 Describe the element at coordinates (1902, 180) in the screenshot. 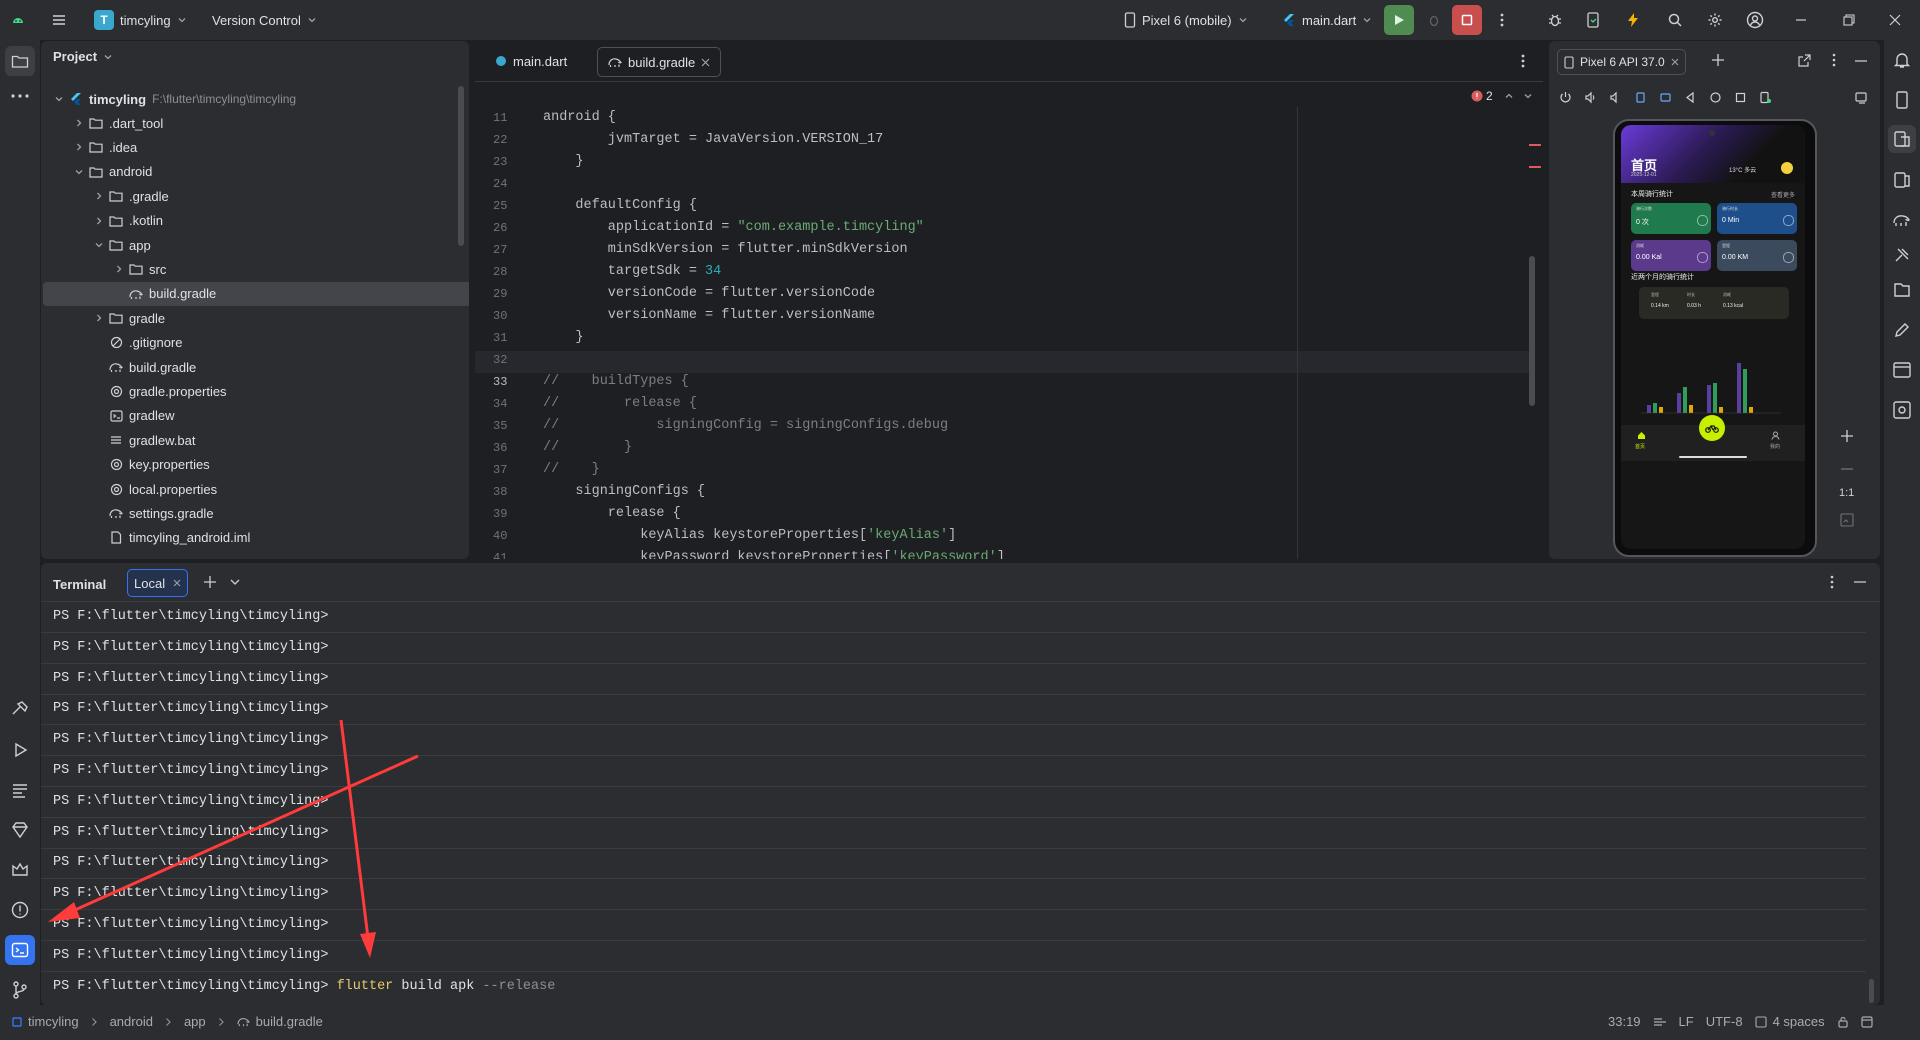

I see `device-mirror-icon` at that location.